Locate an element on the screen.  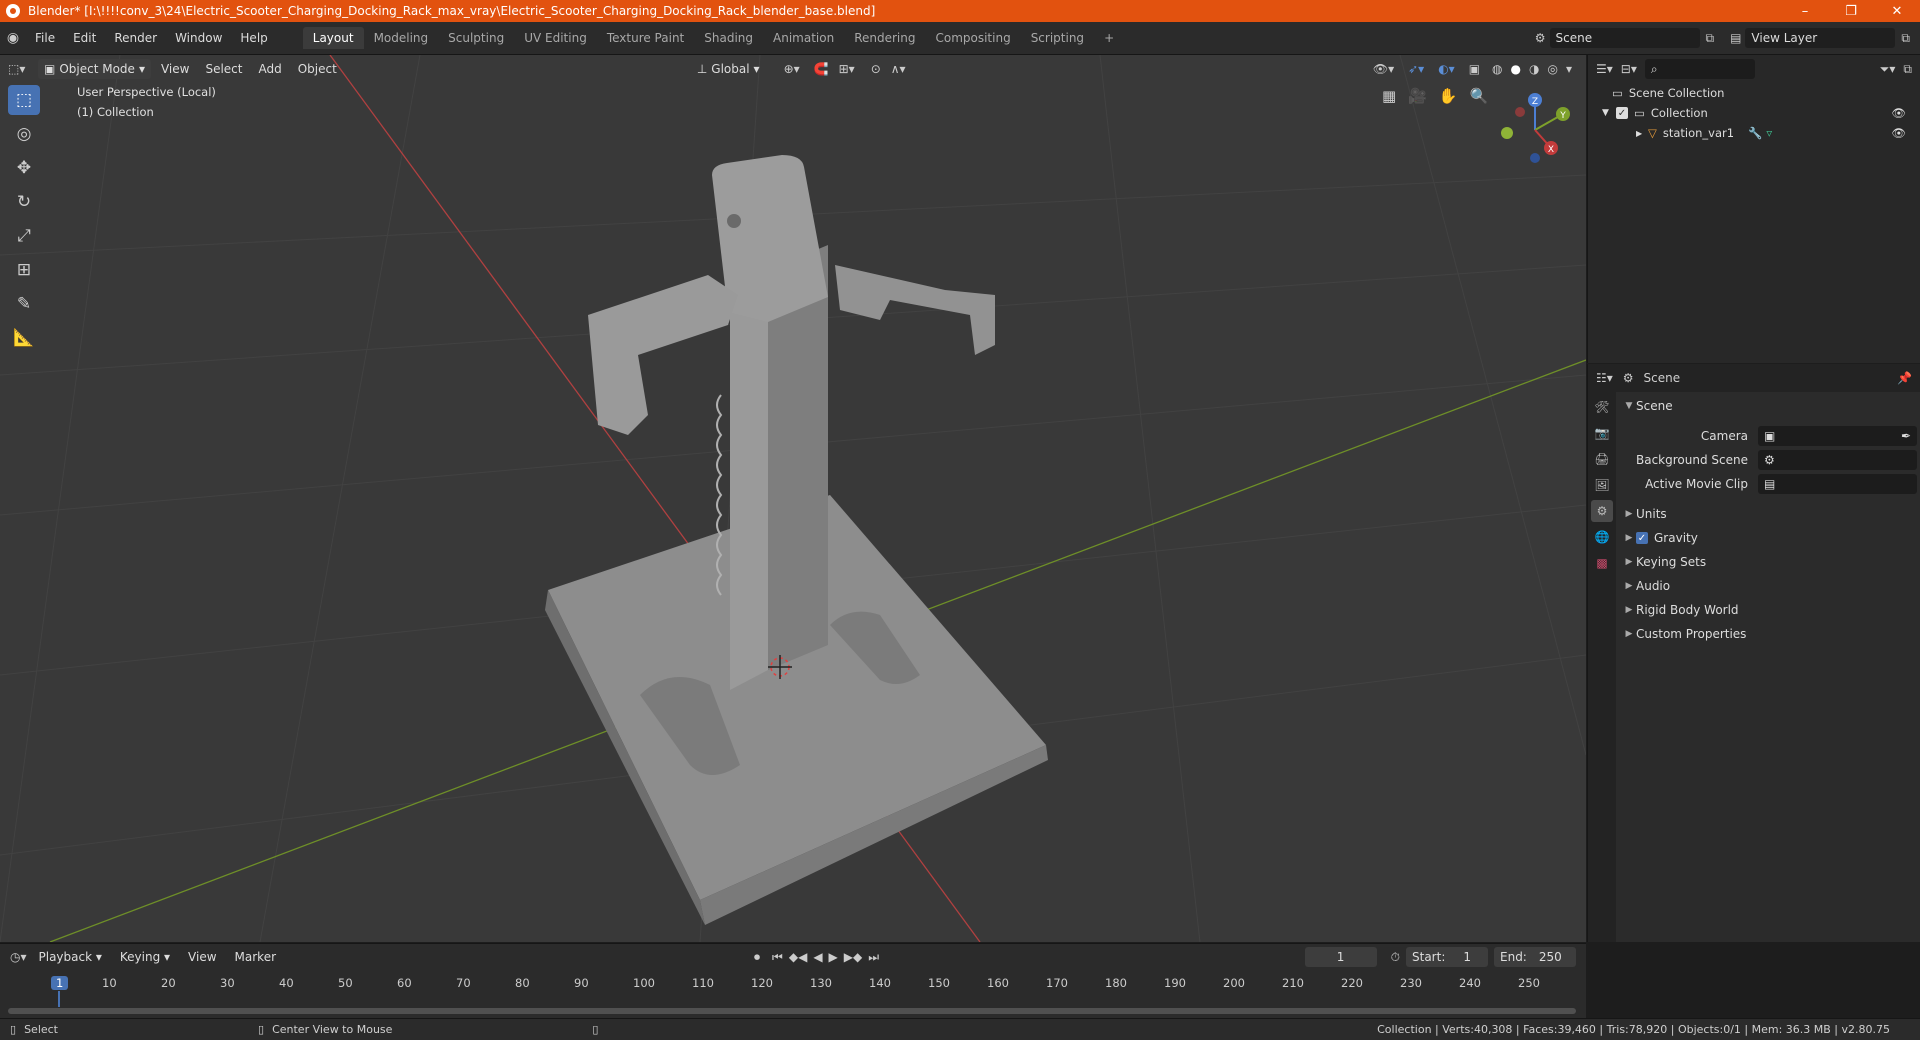
measure-tool-icon: 📐 is located at coordinates (24, 338).